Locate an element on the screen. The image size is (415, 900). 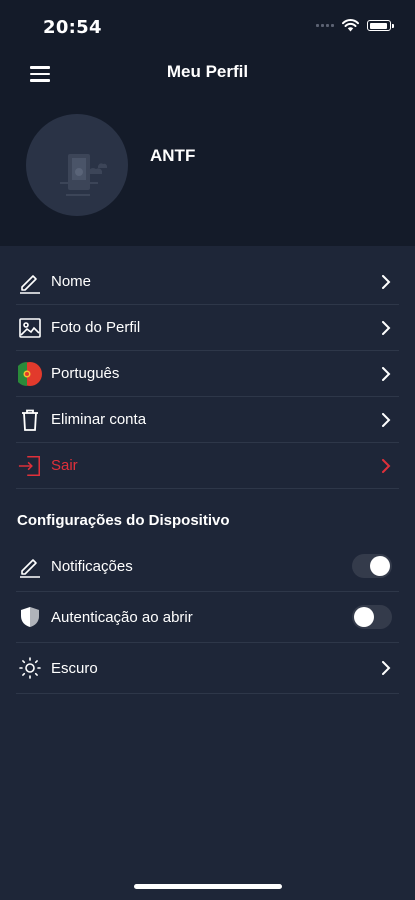
status-icons is located at coordinates (355, 25).